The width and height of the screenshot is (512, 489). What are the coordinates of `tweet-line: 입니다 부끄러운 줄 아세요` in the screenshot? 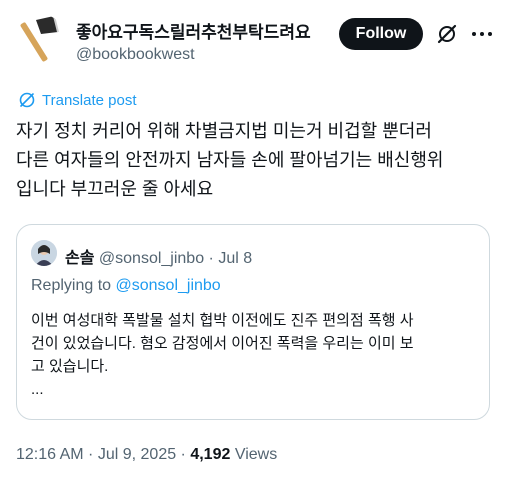 It's located at (115, 189).